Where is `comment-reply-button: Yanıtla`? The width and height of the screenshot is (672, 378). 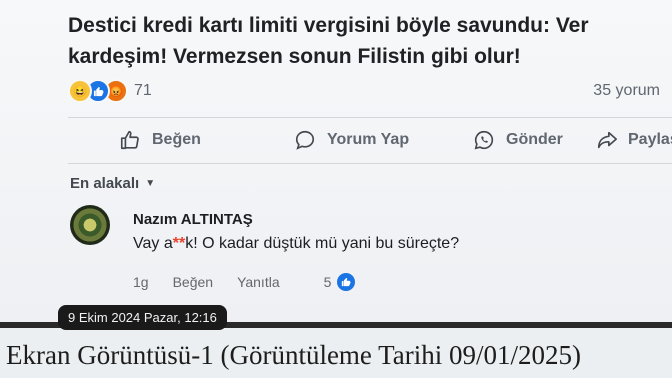 comment-reply-button: Yanıtla is located at coordinates (258, 282).